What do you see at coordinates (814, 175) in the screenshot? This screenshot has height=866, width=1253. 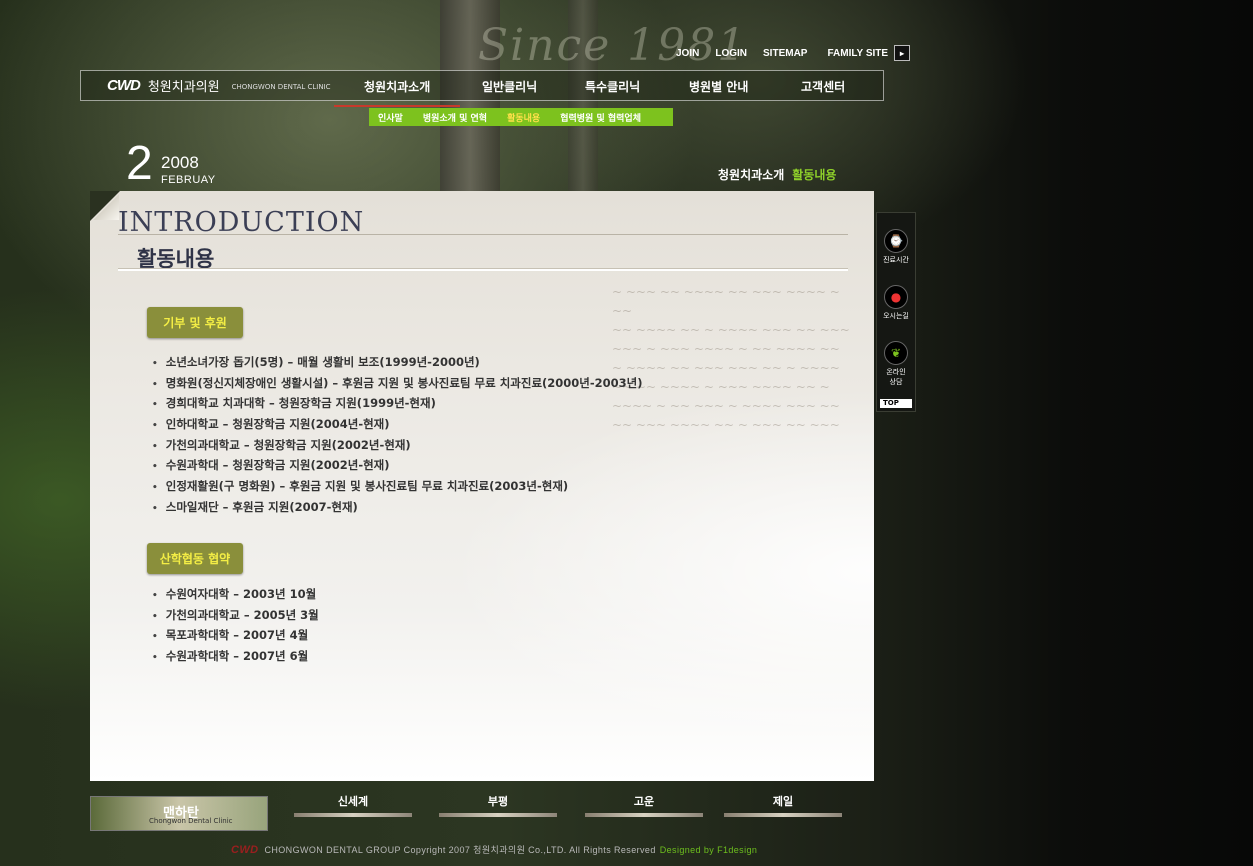 I see `breadcrumb-current: 활동내용` at bounding box center [814, 175].